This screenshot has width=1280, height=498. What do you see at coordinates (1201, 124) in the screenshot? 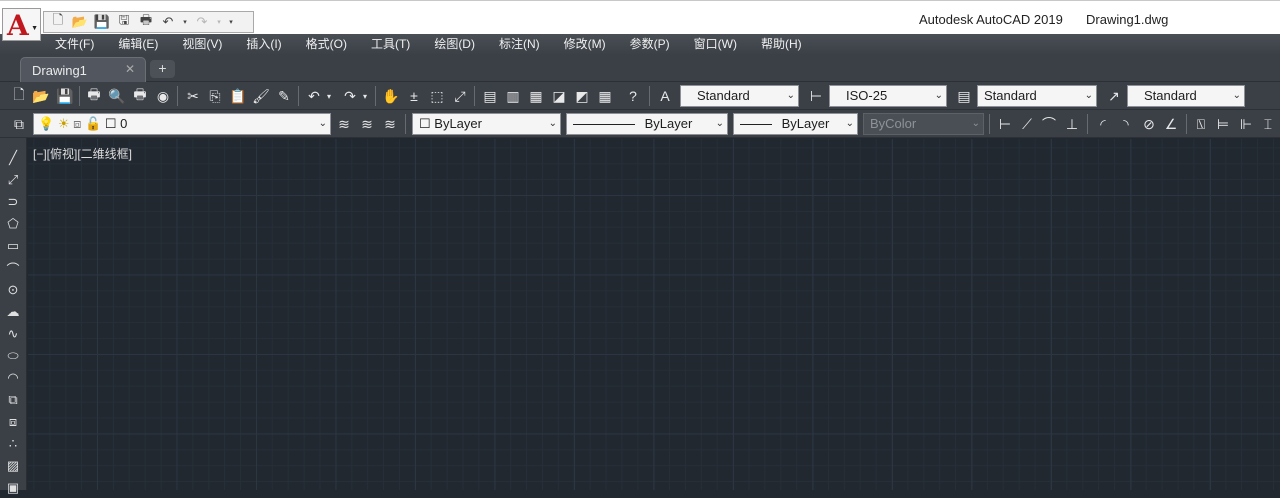
I see `quick-dimension-icon: ⍂` at bounding box center [1201, 124].